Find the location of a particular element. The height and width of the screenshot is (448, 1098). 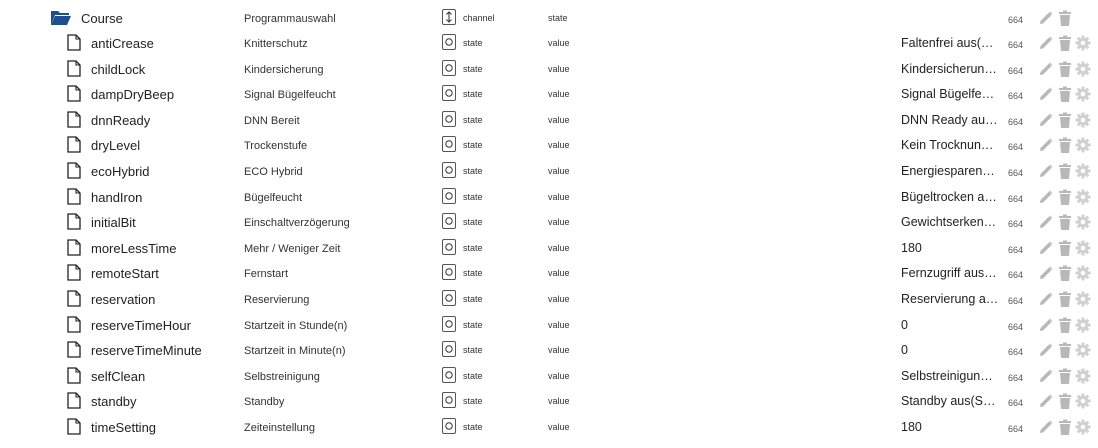

tree-row-folder: Course Programmauswahl channel state 664 is located at coordinates (549, 21).